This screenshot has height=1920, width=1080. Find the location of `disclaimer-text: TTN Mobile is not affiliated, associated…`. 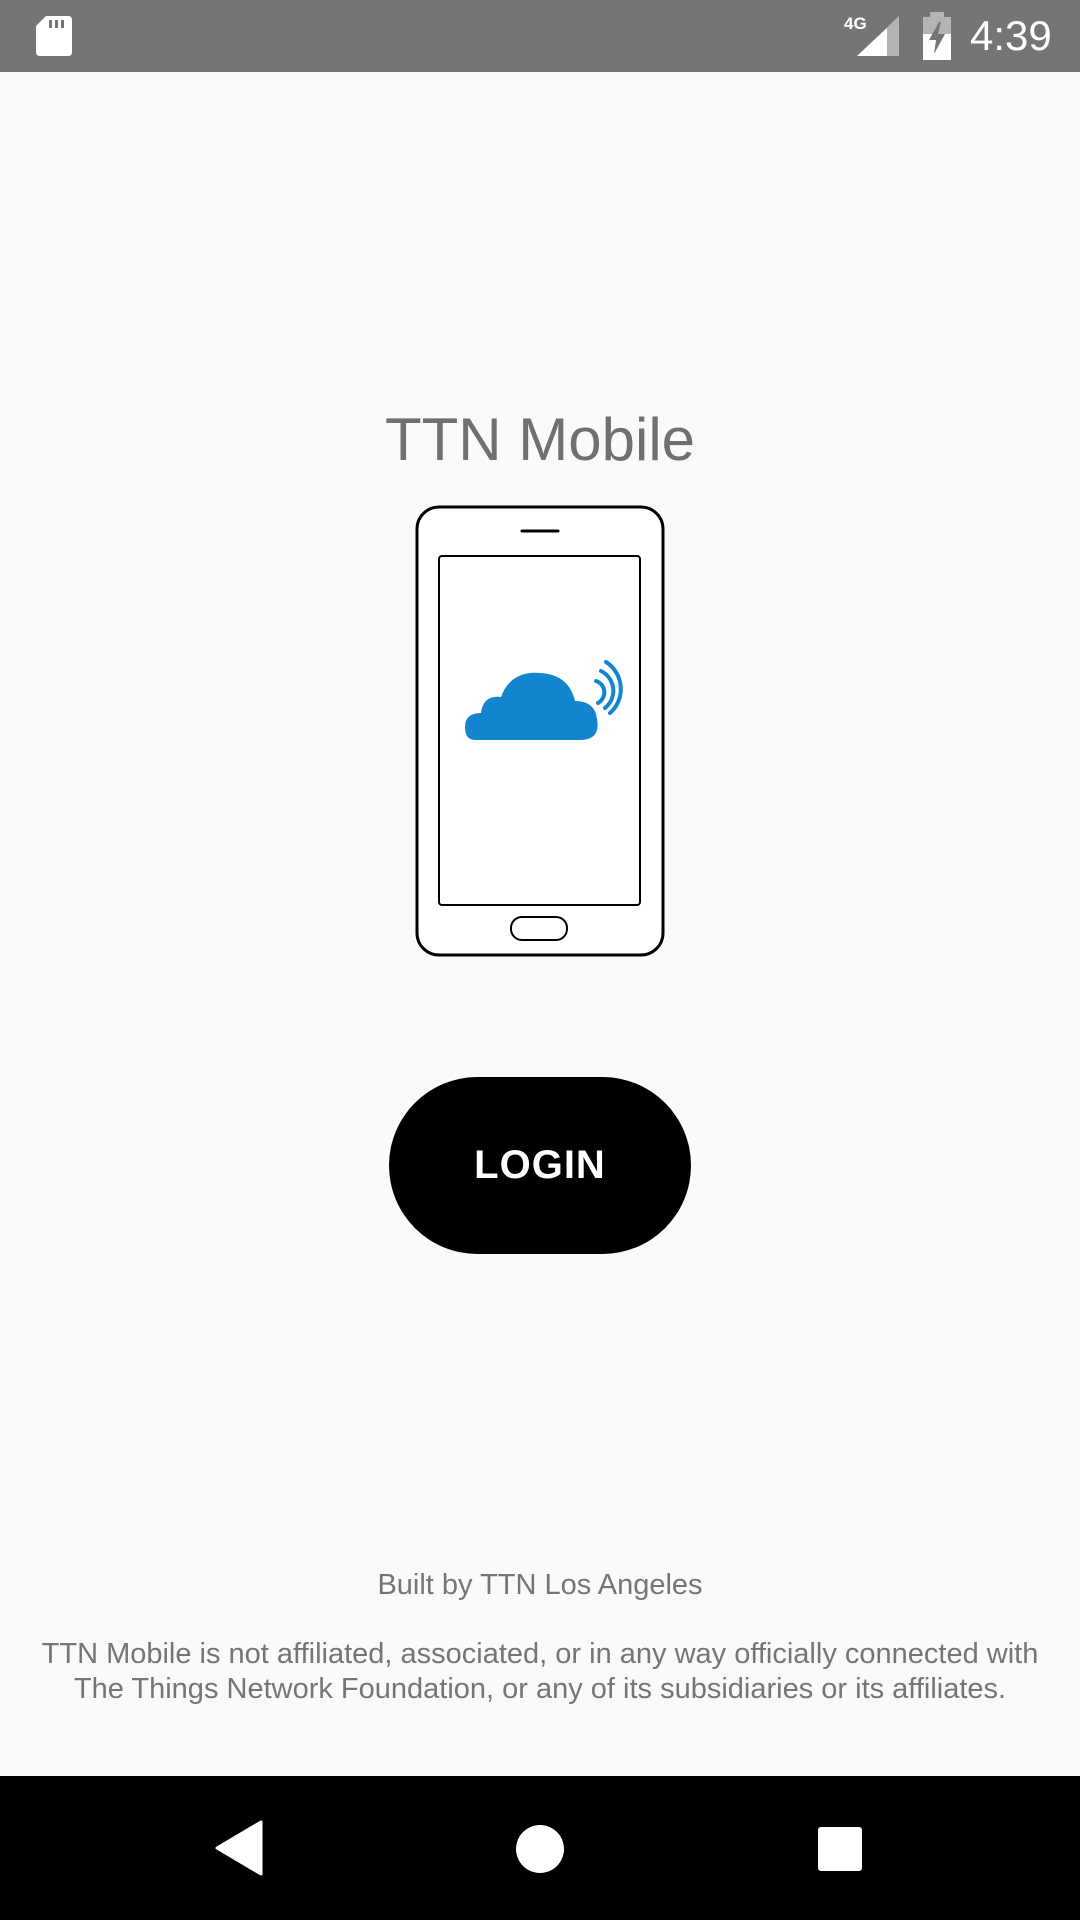

disclaimer-text: TTN Mobile is not affiliated, associated… is located at coordinates (540, 1671).